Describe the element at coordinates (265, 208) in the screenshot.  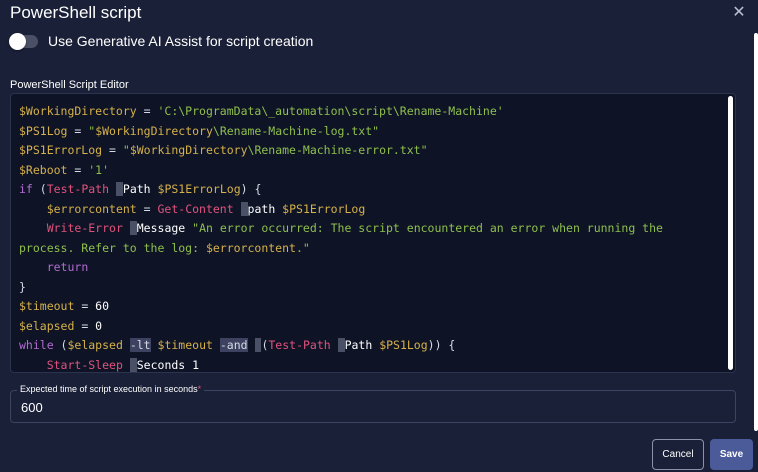
I see `code-token: path` at that location.